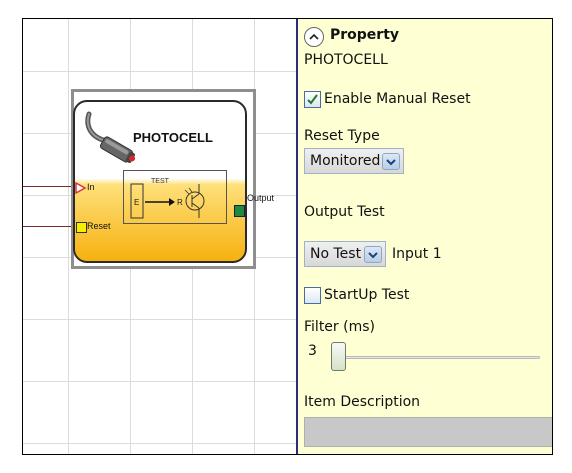 The height and width of the screenshot is (473, 572). Describe the element at coordinates (173, 137) in the screenshot. I see `block-title: PHOTOCELL` at that location.